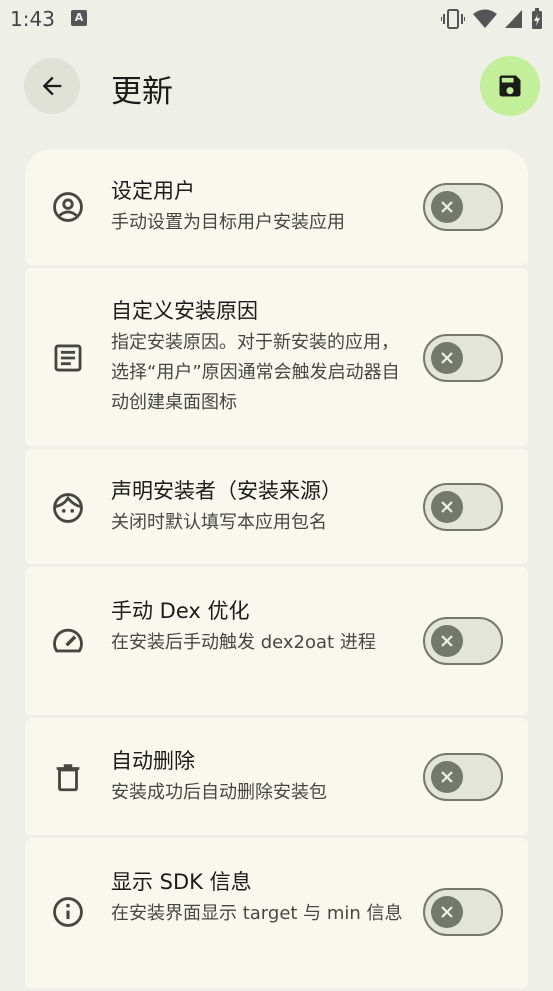 Image resolution: width=553 pixels, height=991 pixels. What do you see at coordinates (180, 611) in the screenshot?
I see `setting-title: 手动 Dex 优化` at bounding box center [180, 611].